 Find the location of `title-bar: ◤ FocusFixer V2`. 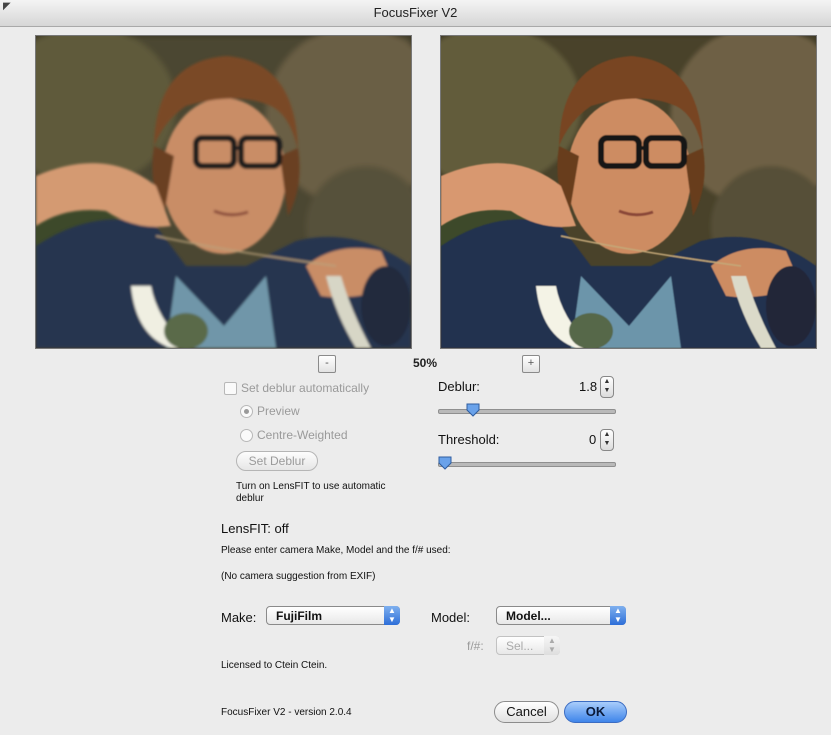

title-bar: ◤ FocusFixer V2 is located at coordinates (415, 13).